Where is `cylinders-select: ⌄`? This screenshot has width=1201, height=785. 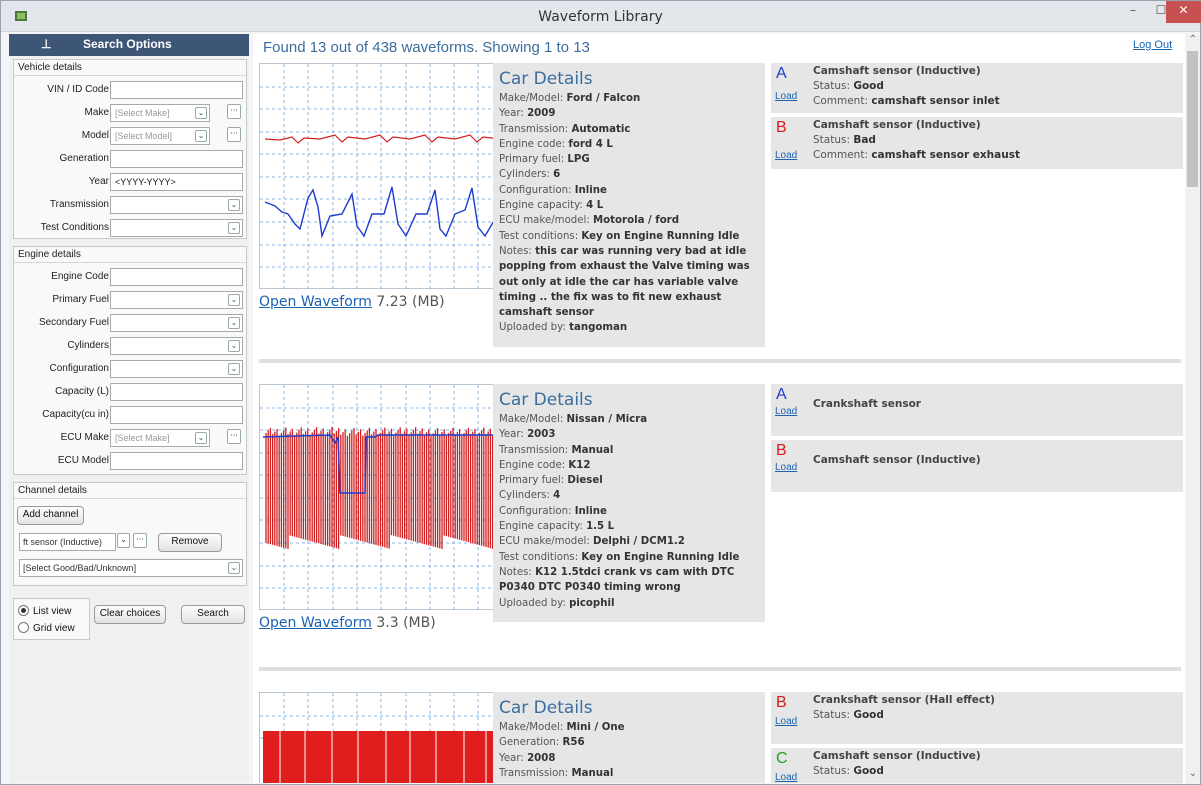 cylinders-select: ⌄ is located at coordinates (176, 346).